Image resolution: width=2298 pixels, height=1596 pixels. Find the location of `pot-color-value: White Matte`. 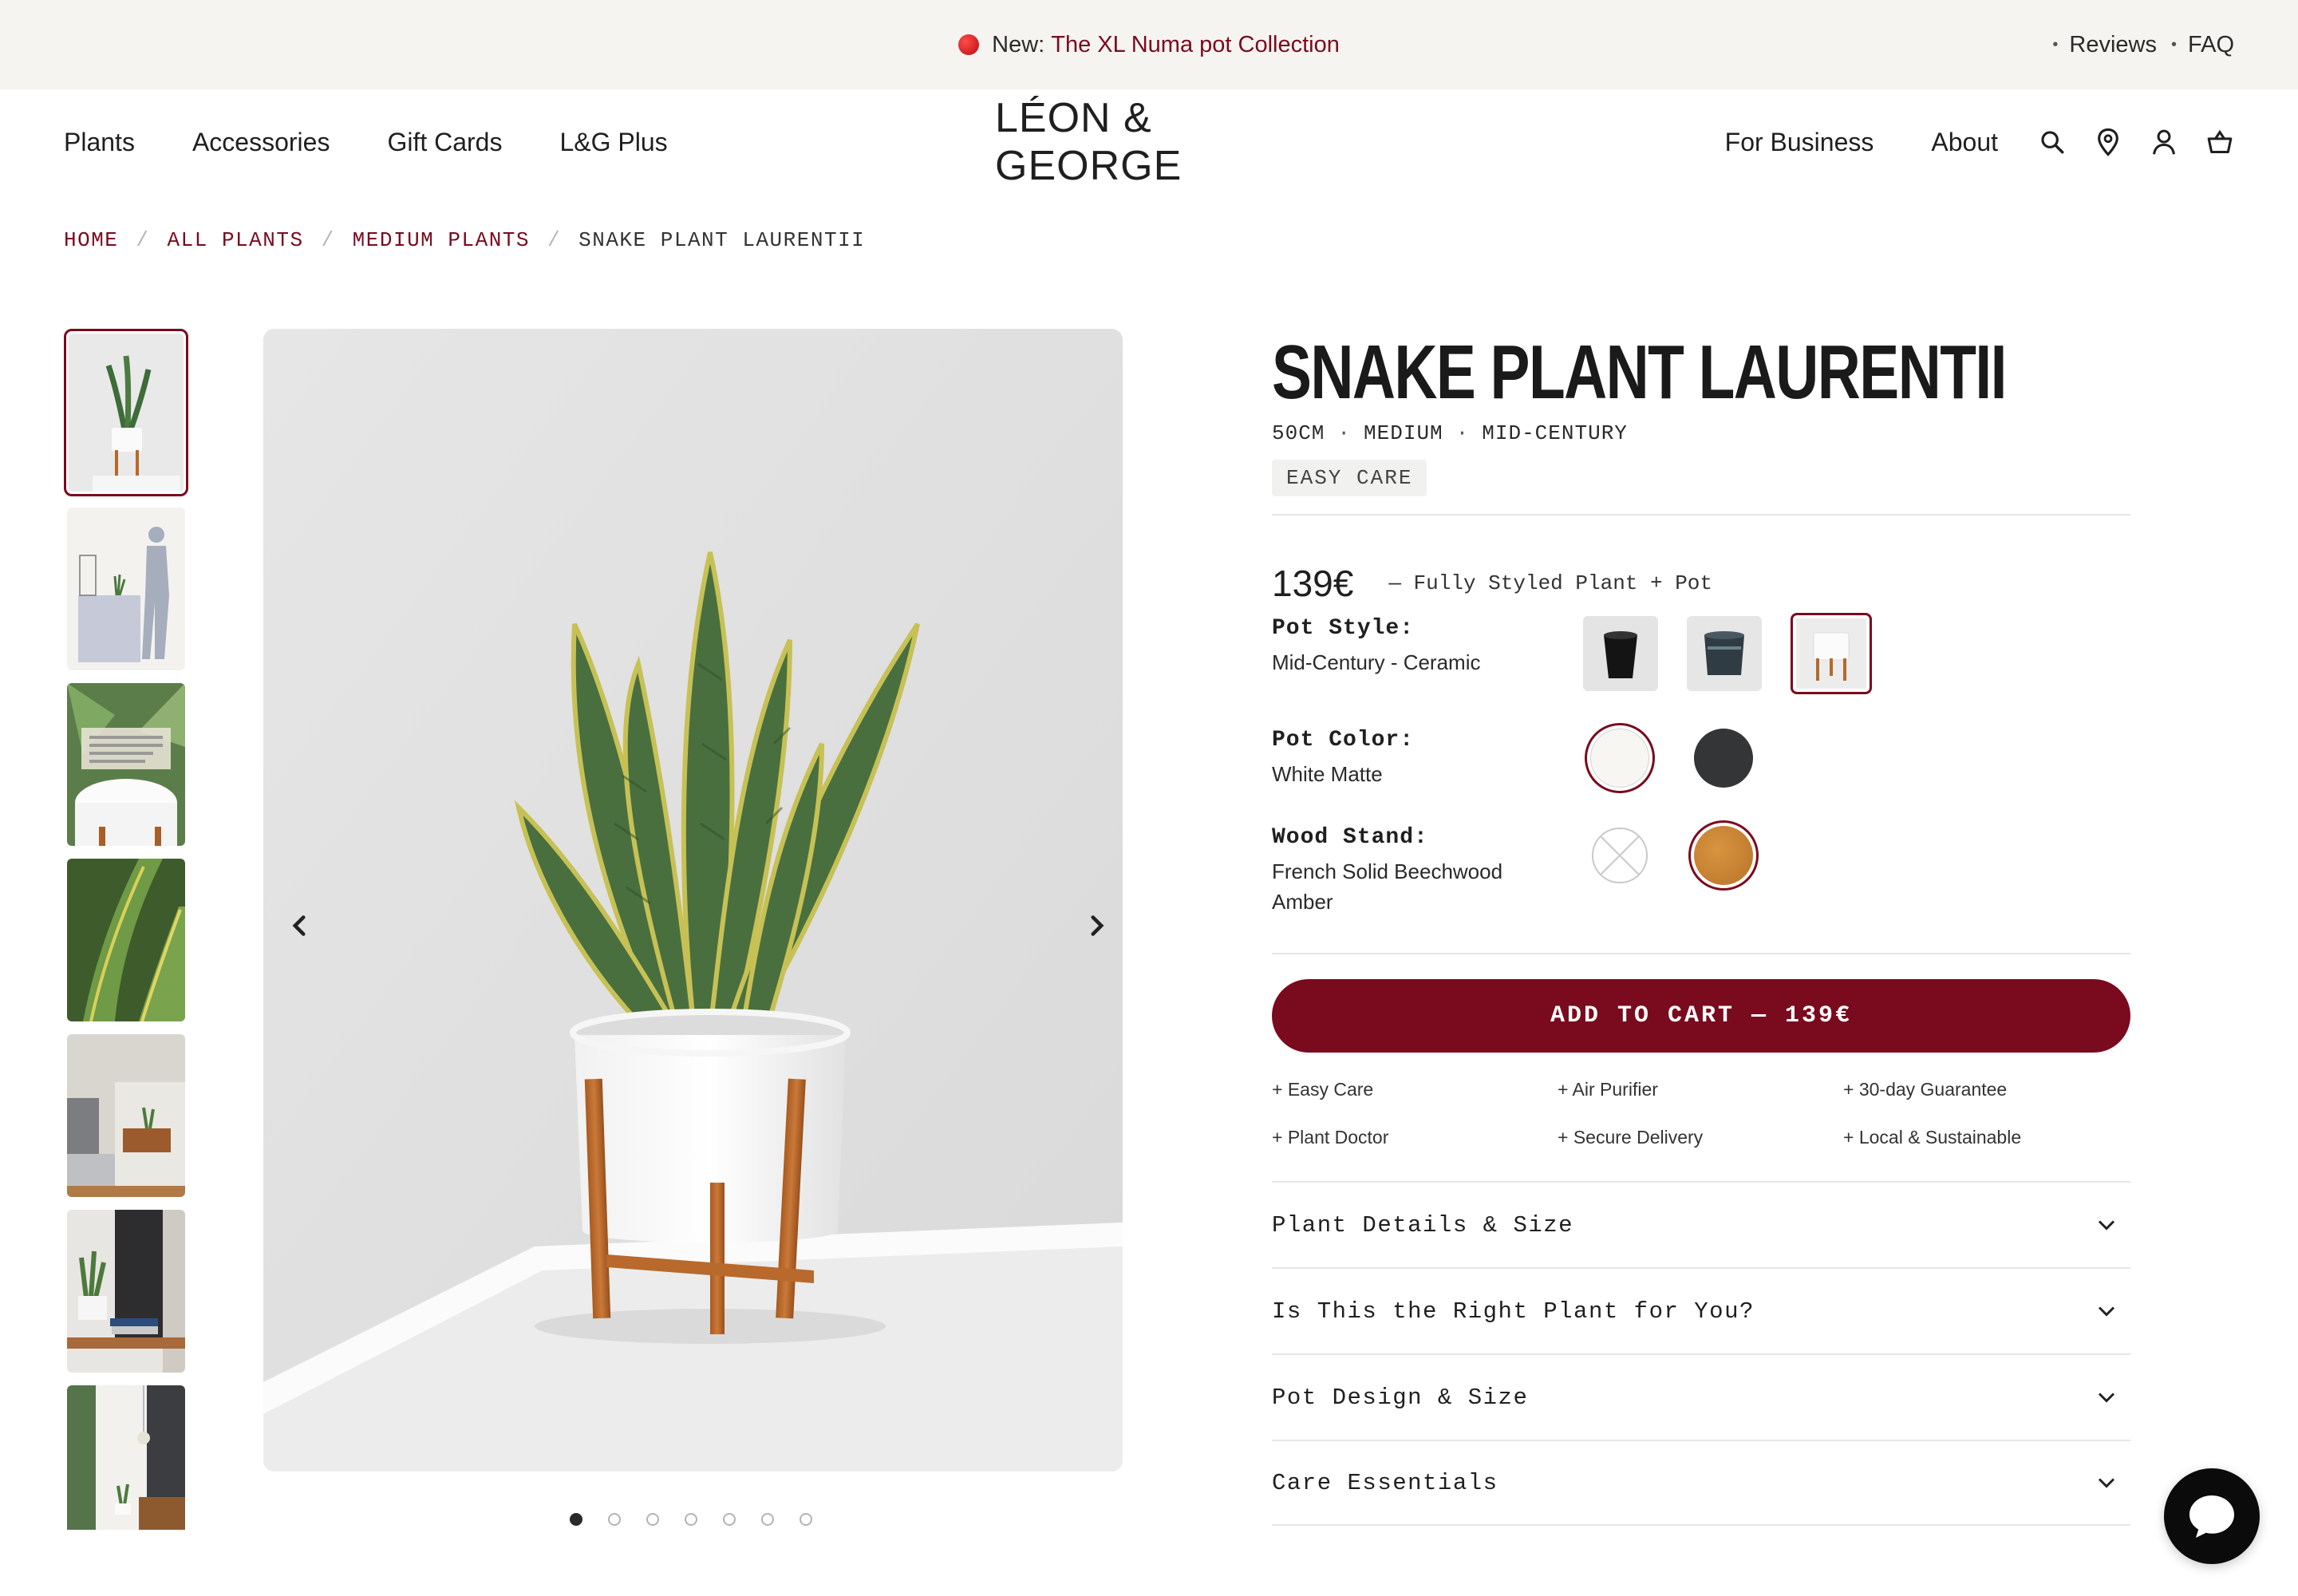

pot-color-value: White Matte is located at coordinates (1328, 774).